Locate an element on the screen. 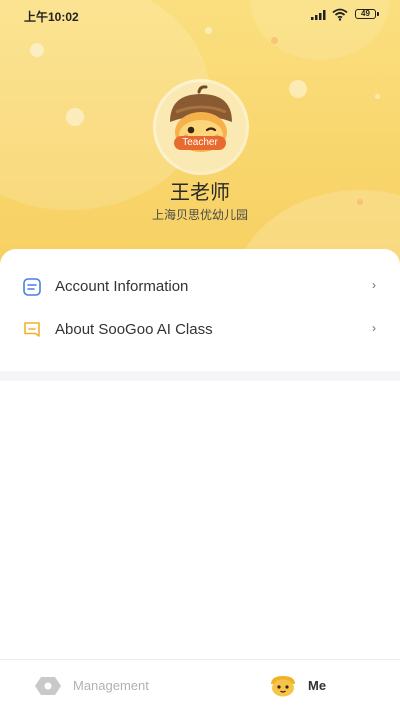  teacher-name: 王老师 is located at coordinates (200, 193).